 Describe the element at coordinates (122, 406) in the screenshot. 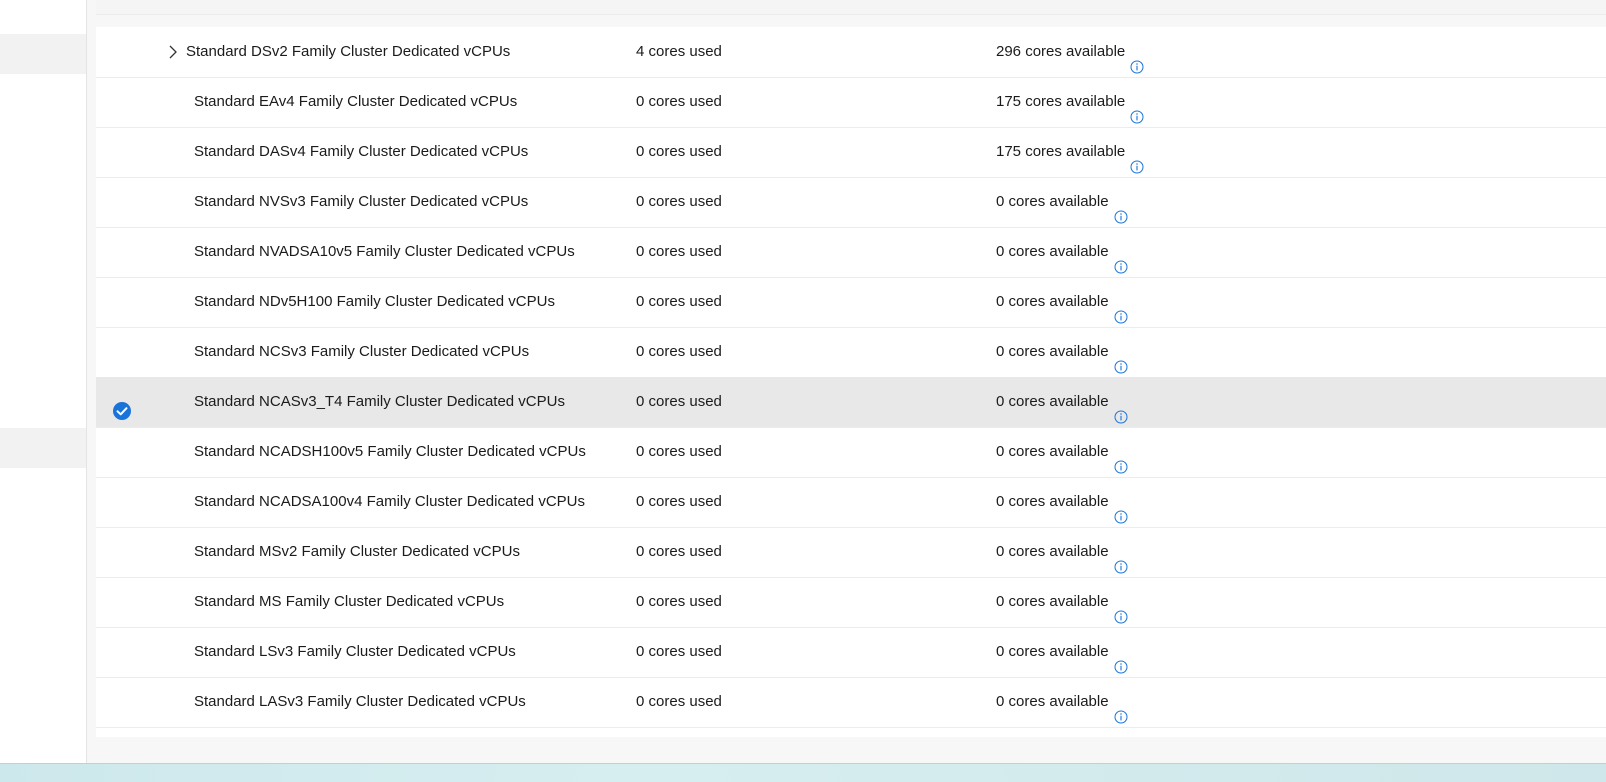

I see `check-circle-icon` at that location.